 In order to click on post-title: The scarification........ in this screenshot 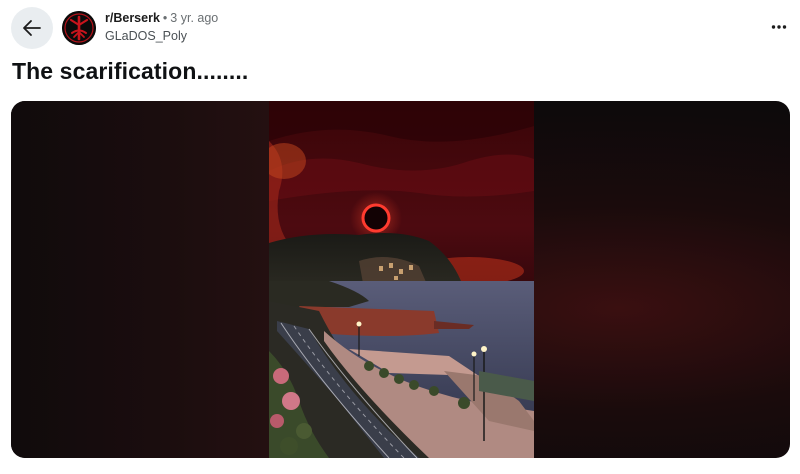, I will do `click(130, 71)`.